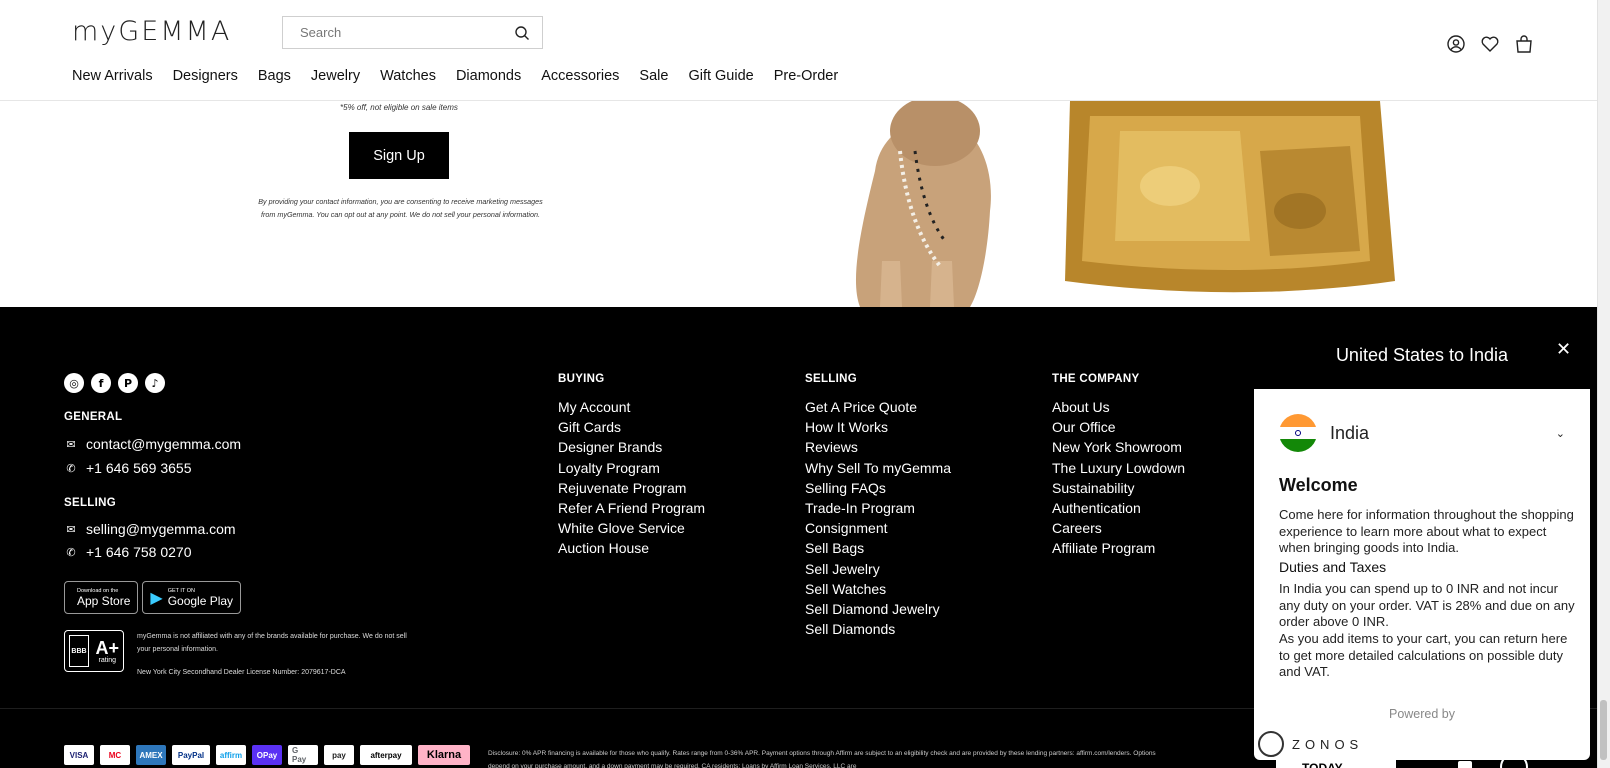 The width and height of the screenshot is (1610, 768). I want to click on instagram-icon: ◎, so click(74, 383).